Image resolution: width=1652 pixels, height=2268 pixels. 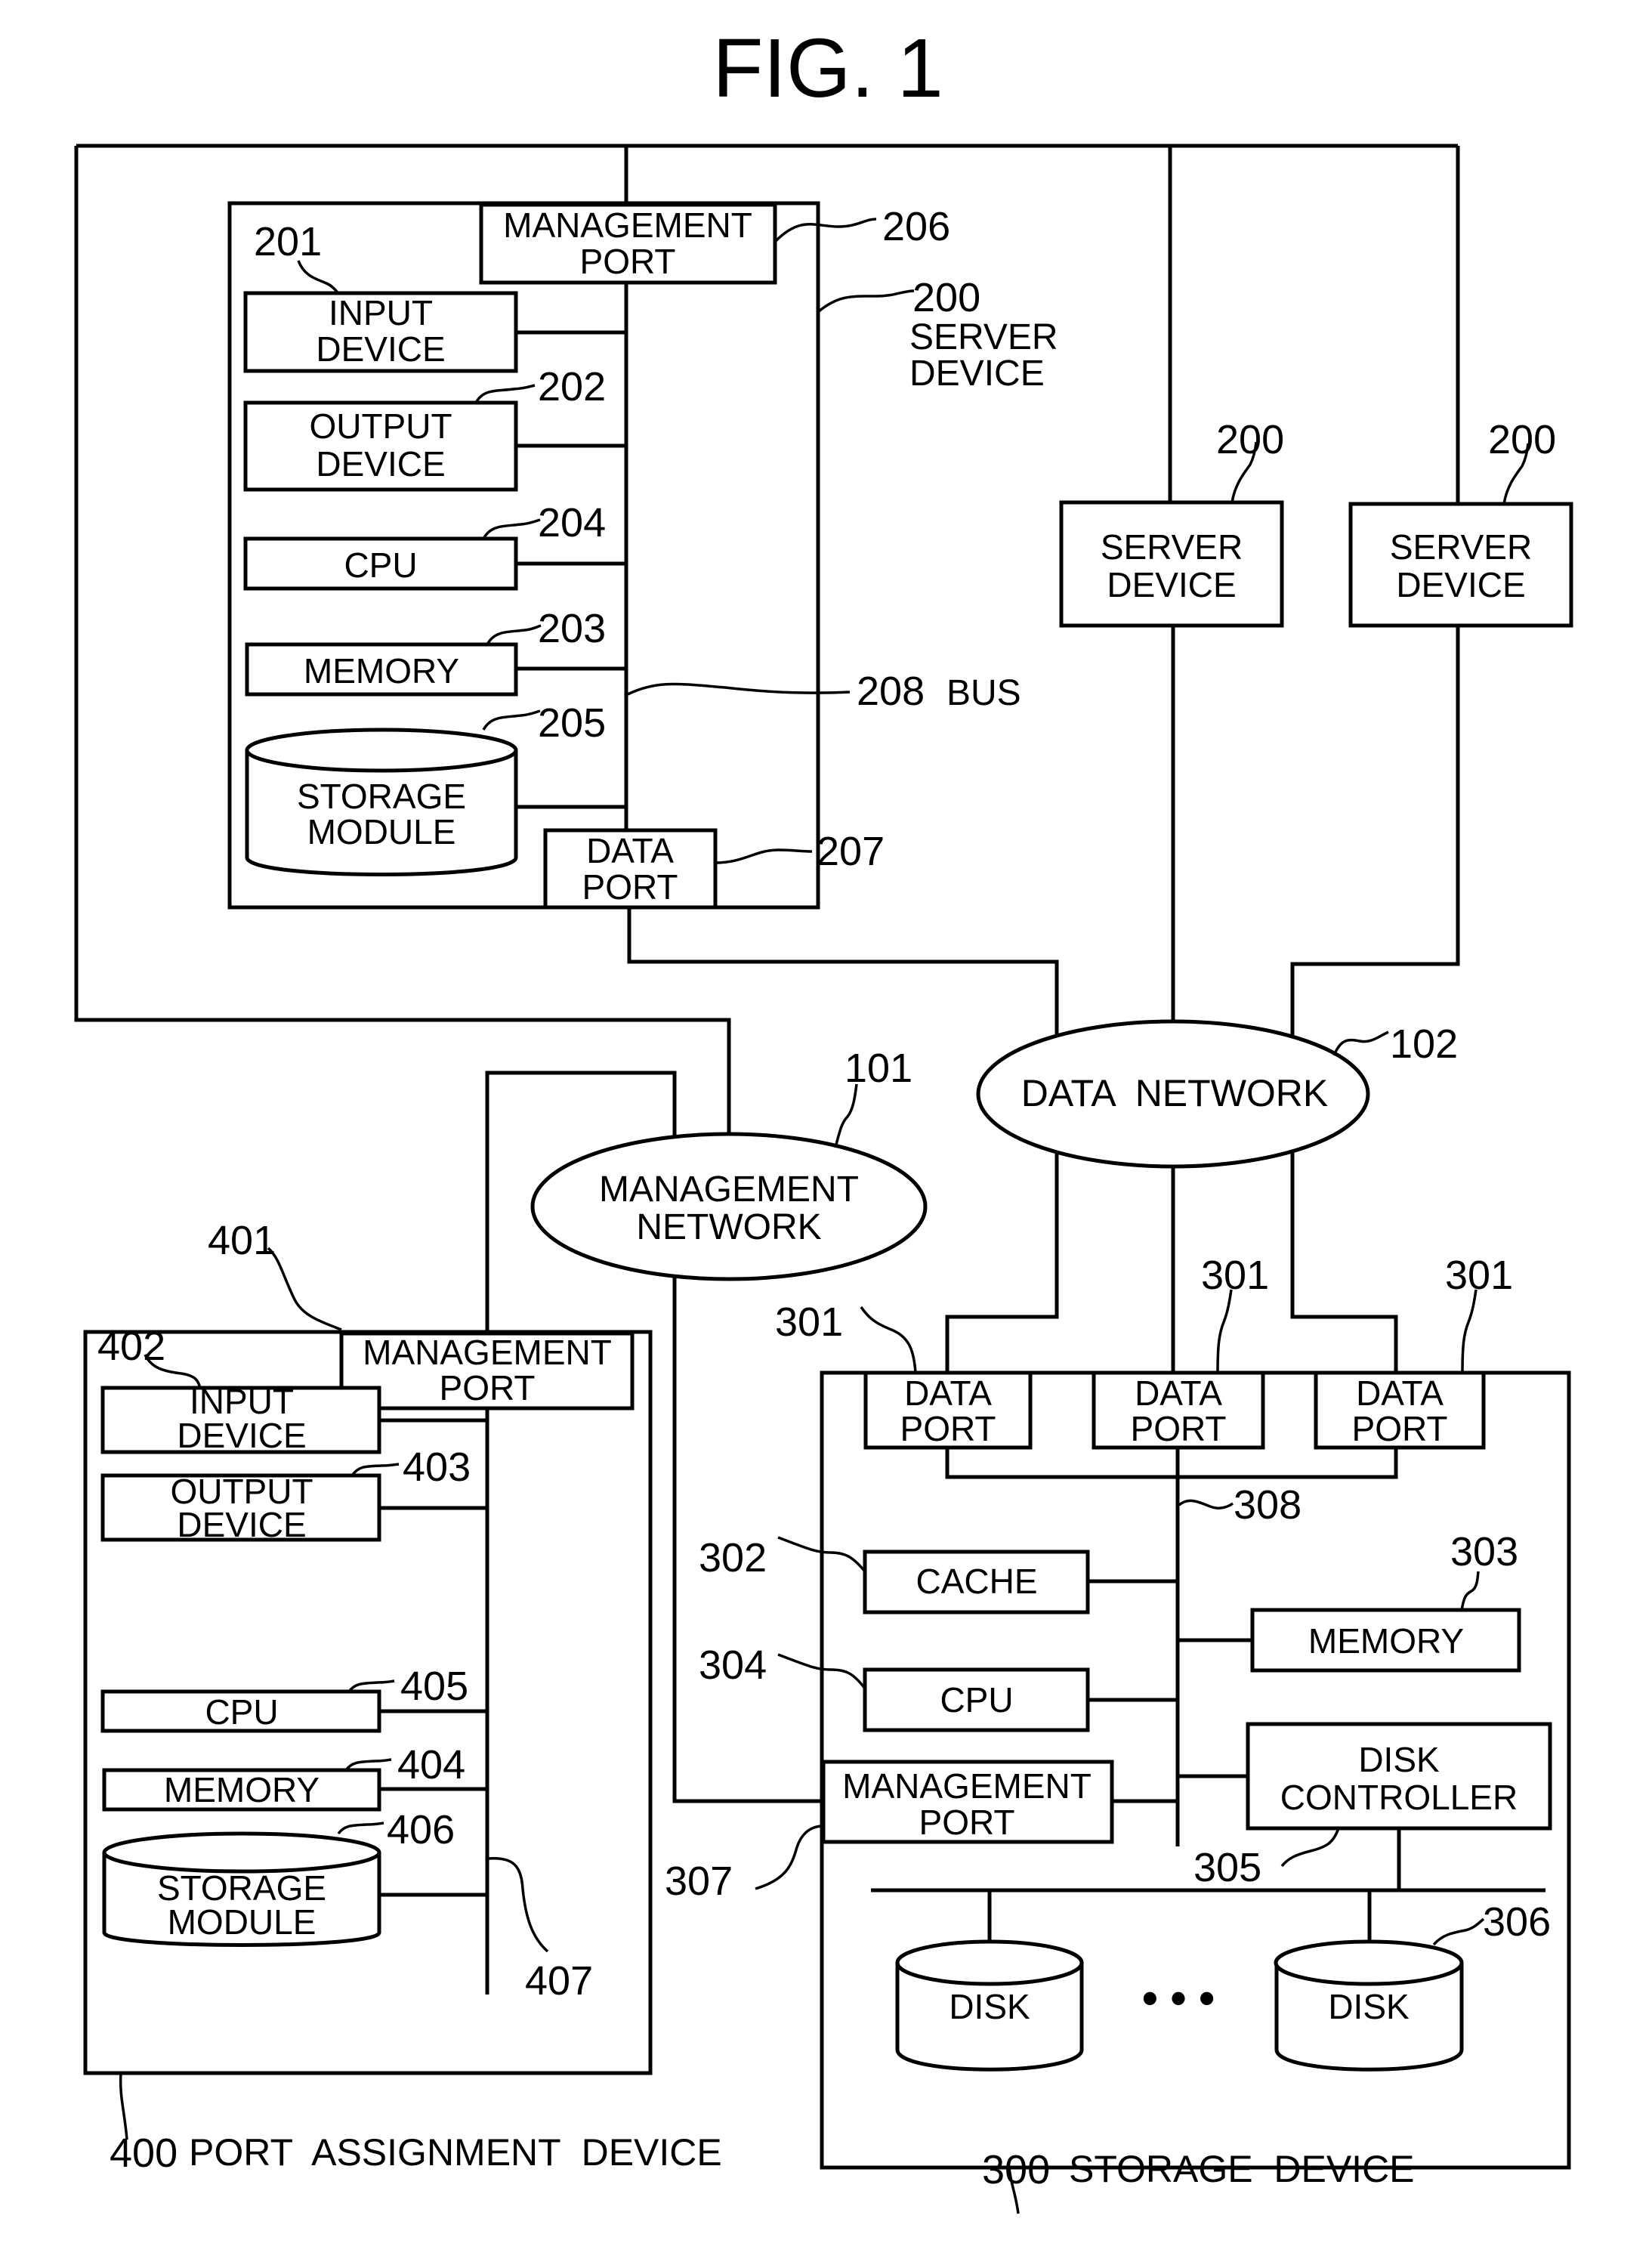 I want to click on disk-2-label: DISK, so click(x=1369, y=2007).